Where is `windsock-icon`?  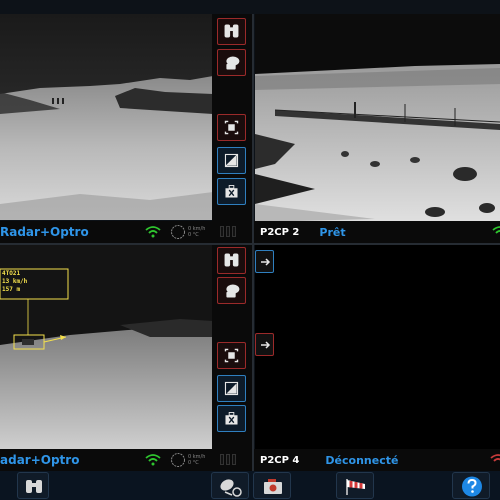
windsock-icon is located at coordinates (355, 487).